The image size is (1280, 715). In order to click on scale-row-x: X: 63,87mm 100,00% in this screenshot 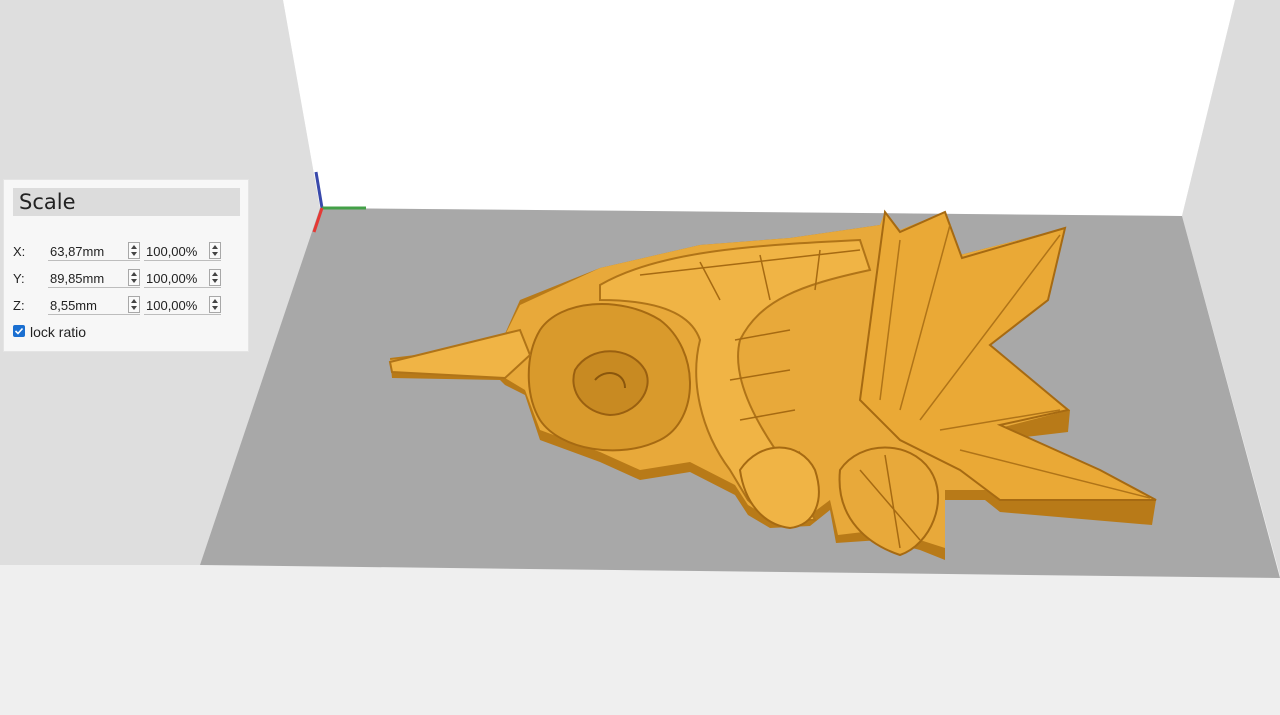, I will do `click(127, 252)`.